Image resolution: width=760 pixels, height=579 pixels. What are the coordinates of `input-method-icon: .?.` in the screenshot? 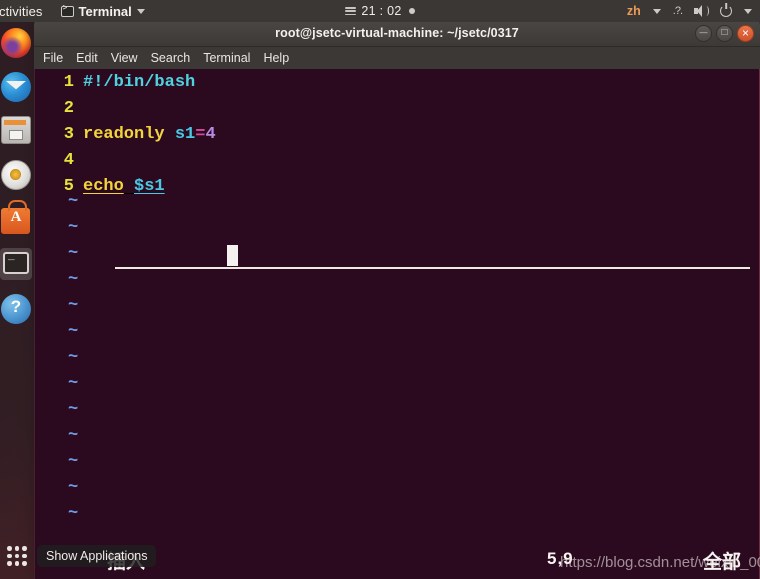 It's located at (677, 11).